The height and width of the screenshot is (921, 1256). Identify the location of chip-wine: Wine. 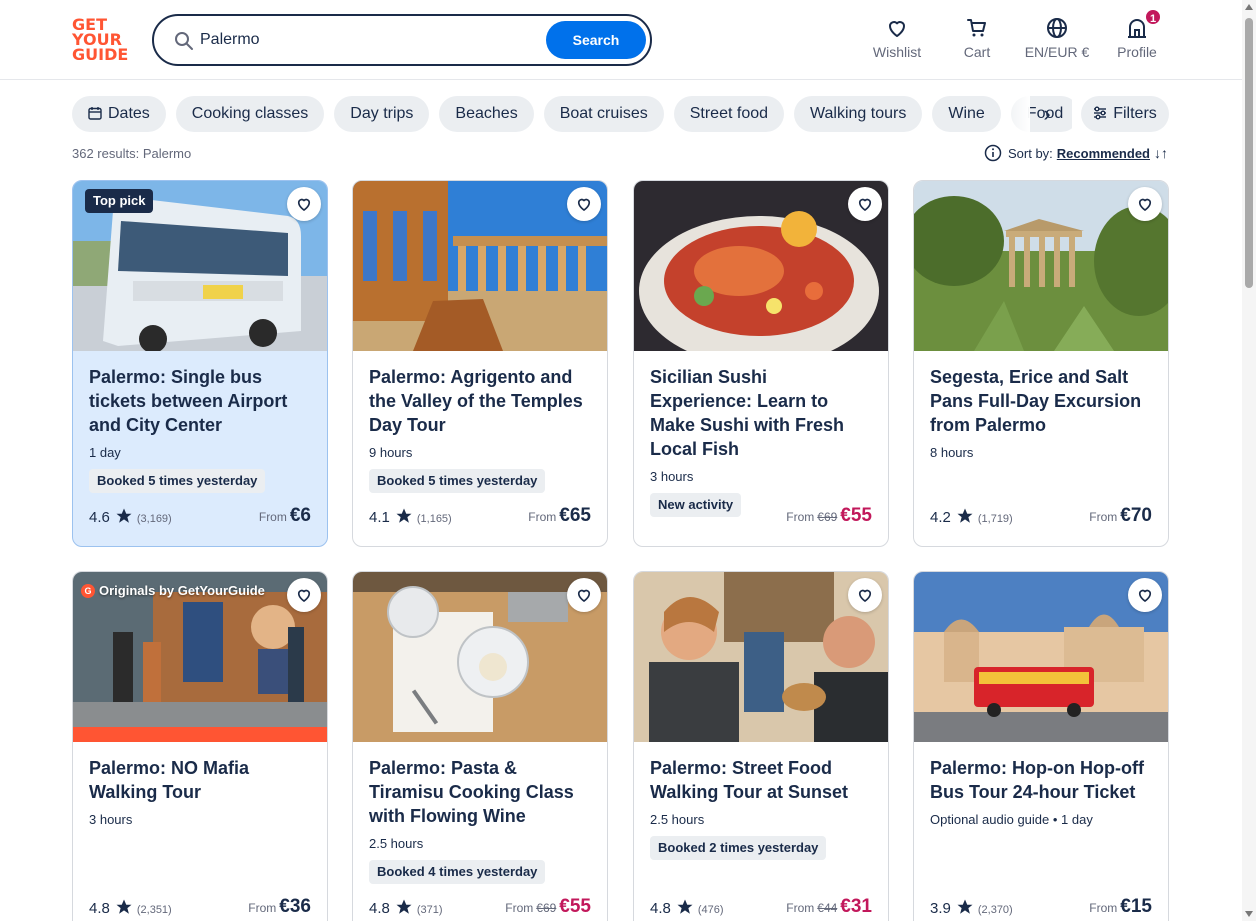
(966, 114).